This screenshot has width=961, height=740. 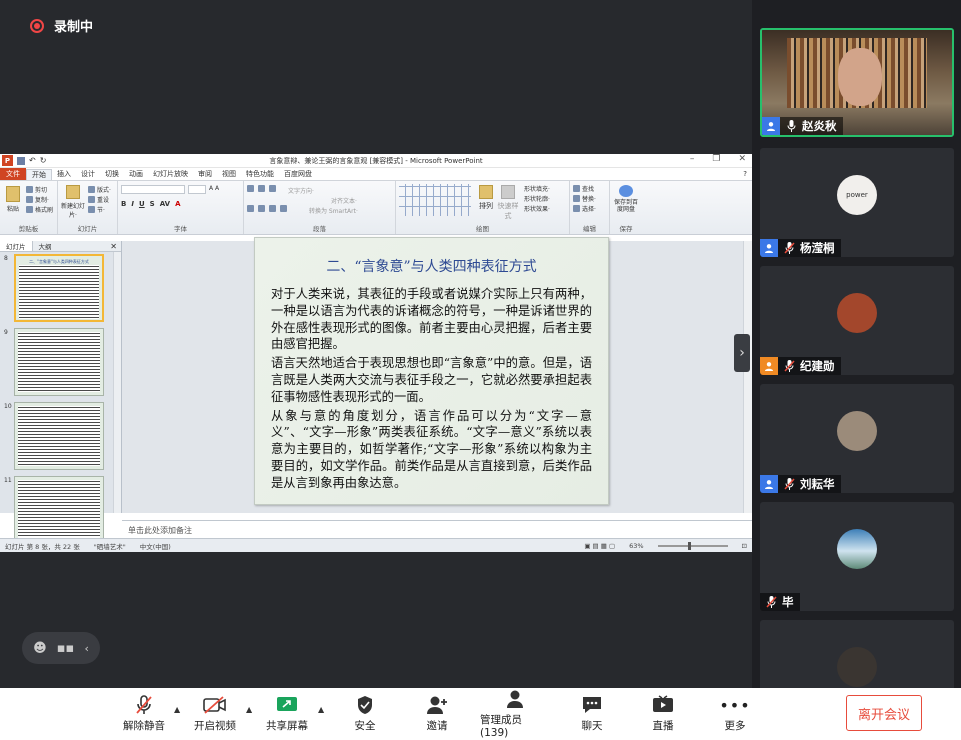 I want to click on arrange-button: 排列, so click(x=486, y=197).